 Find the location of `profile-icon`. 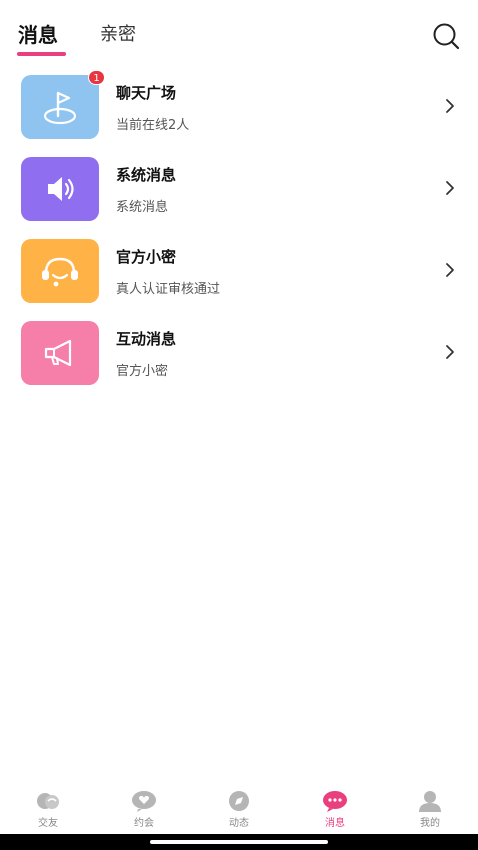

profile-icon is located at coordinates (430, 801).